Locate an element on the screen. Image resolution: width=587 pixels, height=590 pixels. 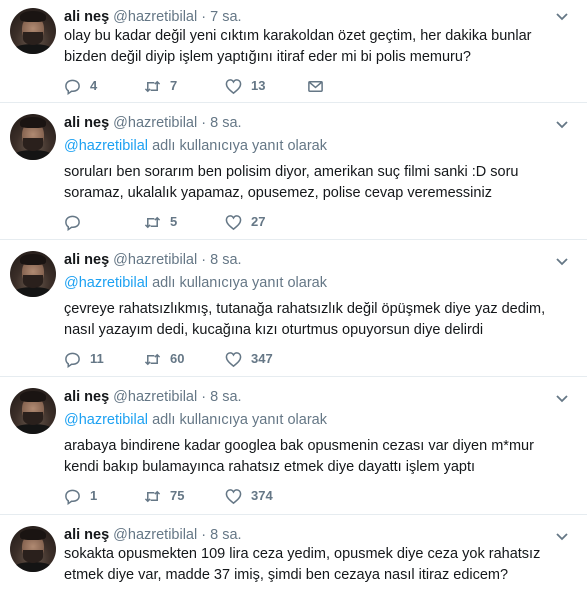
envelope-icon is located at coordinates (315, 86).